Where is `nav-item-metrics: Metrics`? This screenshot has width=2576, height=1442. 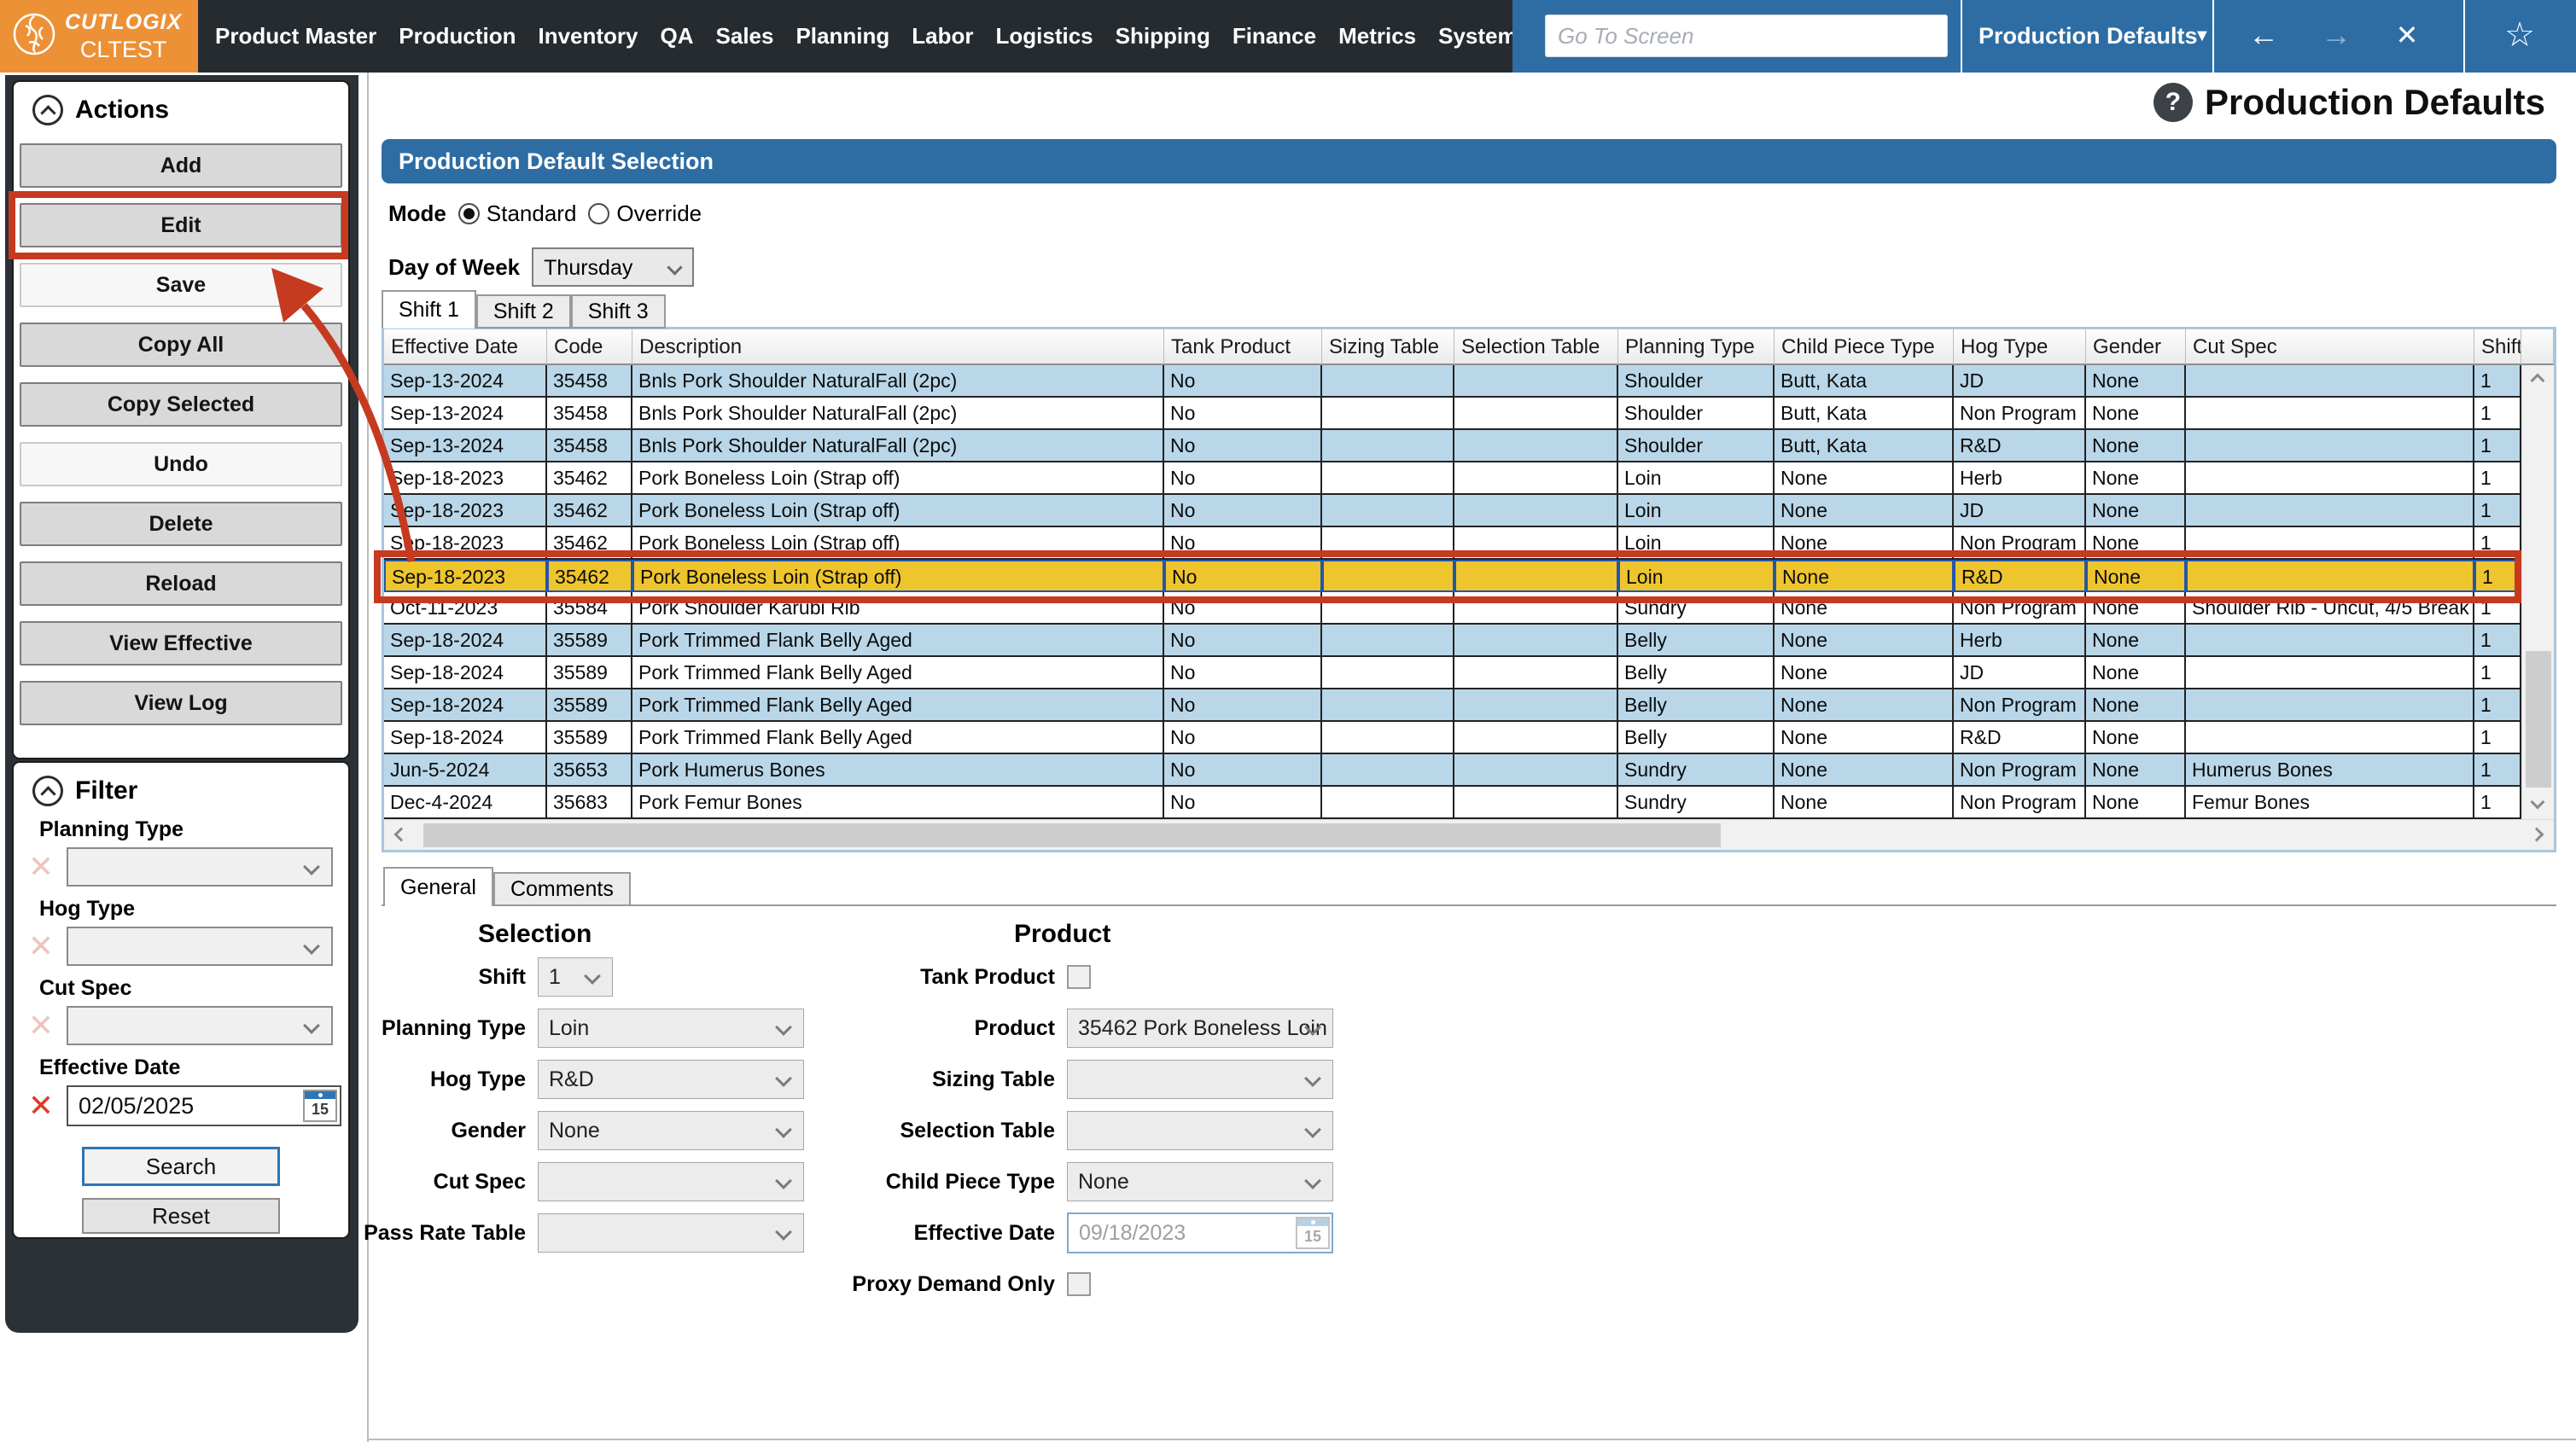
nav-item-metrics: Metrics is located at coordinates (1377, 36).